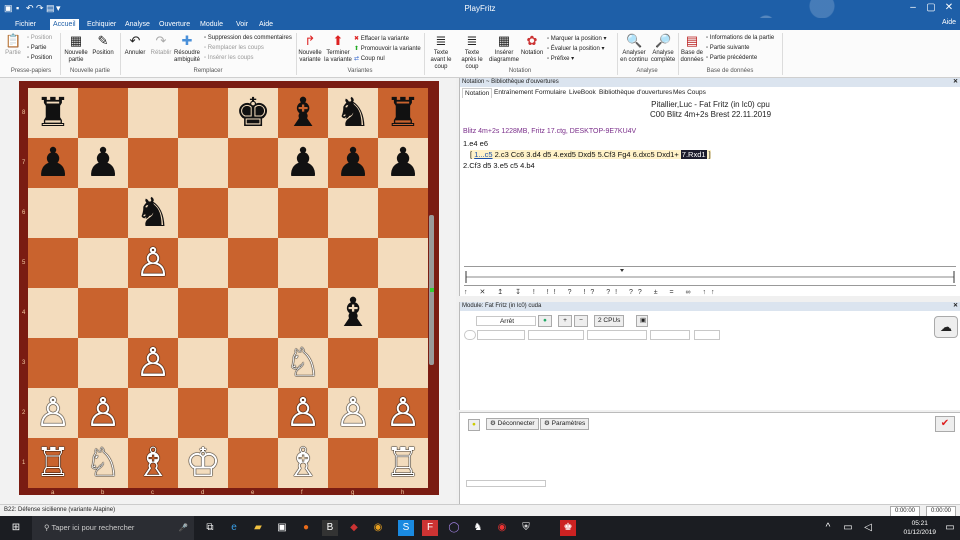 The width and height of the screenshot is (960, 540). What do you see at coordinates (203, 363) in the screenshot?
I see `square-d3` at bounding box center [203, 363].